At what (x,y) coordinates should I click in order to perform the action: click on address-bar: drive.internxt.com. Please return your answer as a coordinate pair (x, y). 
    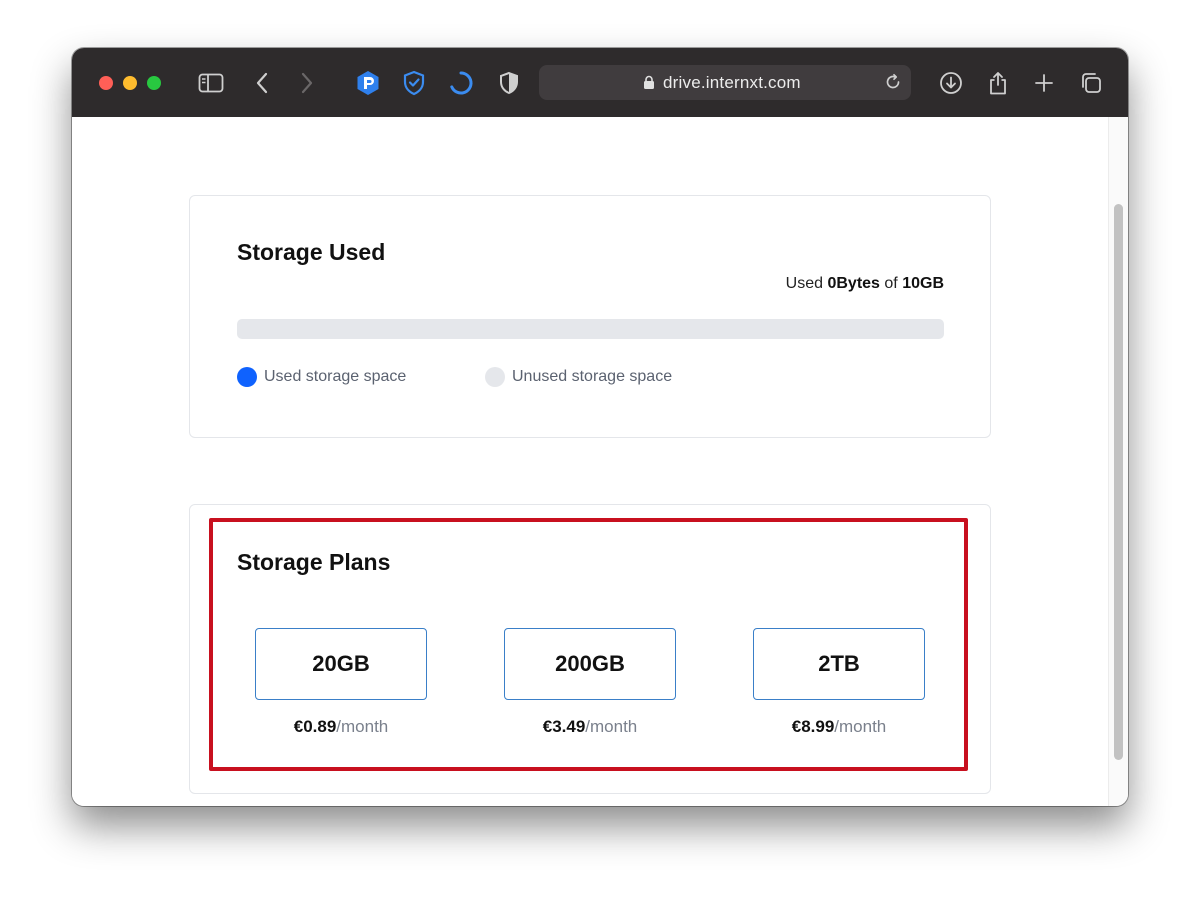
    Looking at the image, I should click on (725, 82).